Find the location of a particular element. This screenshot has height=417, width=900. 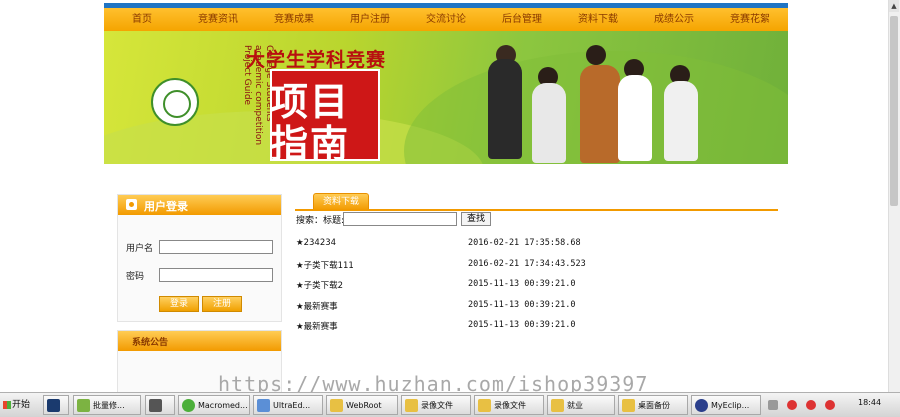

login-button: 登录 is located at coordinates (179, 304).